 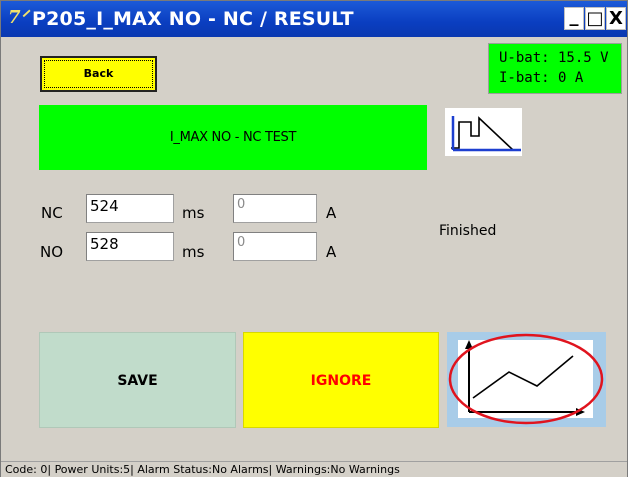 I want to click on test-state-text: Finished, so click(x=468, y=231).